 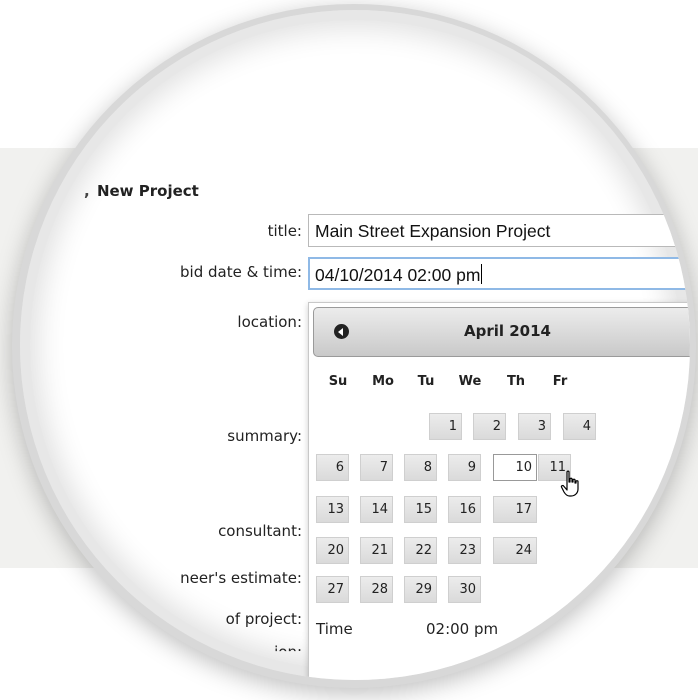 I want to click on project-type-label: of project:, so click(x=263, y=619).